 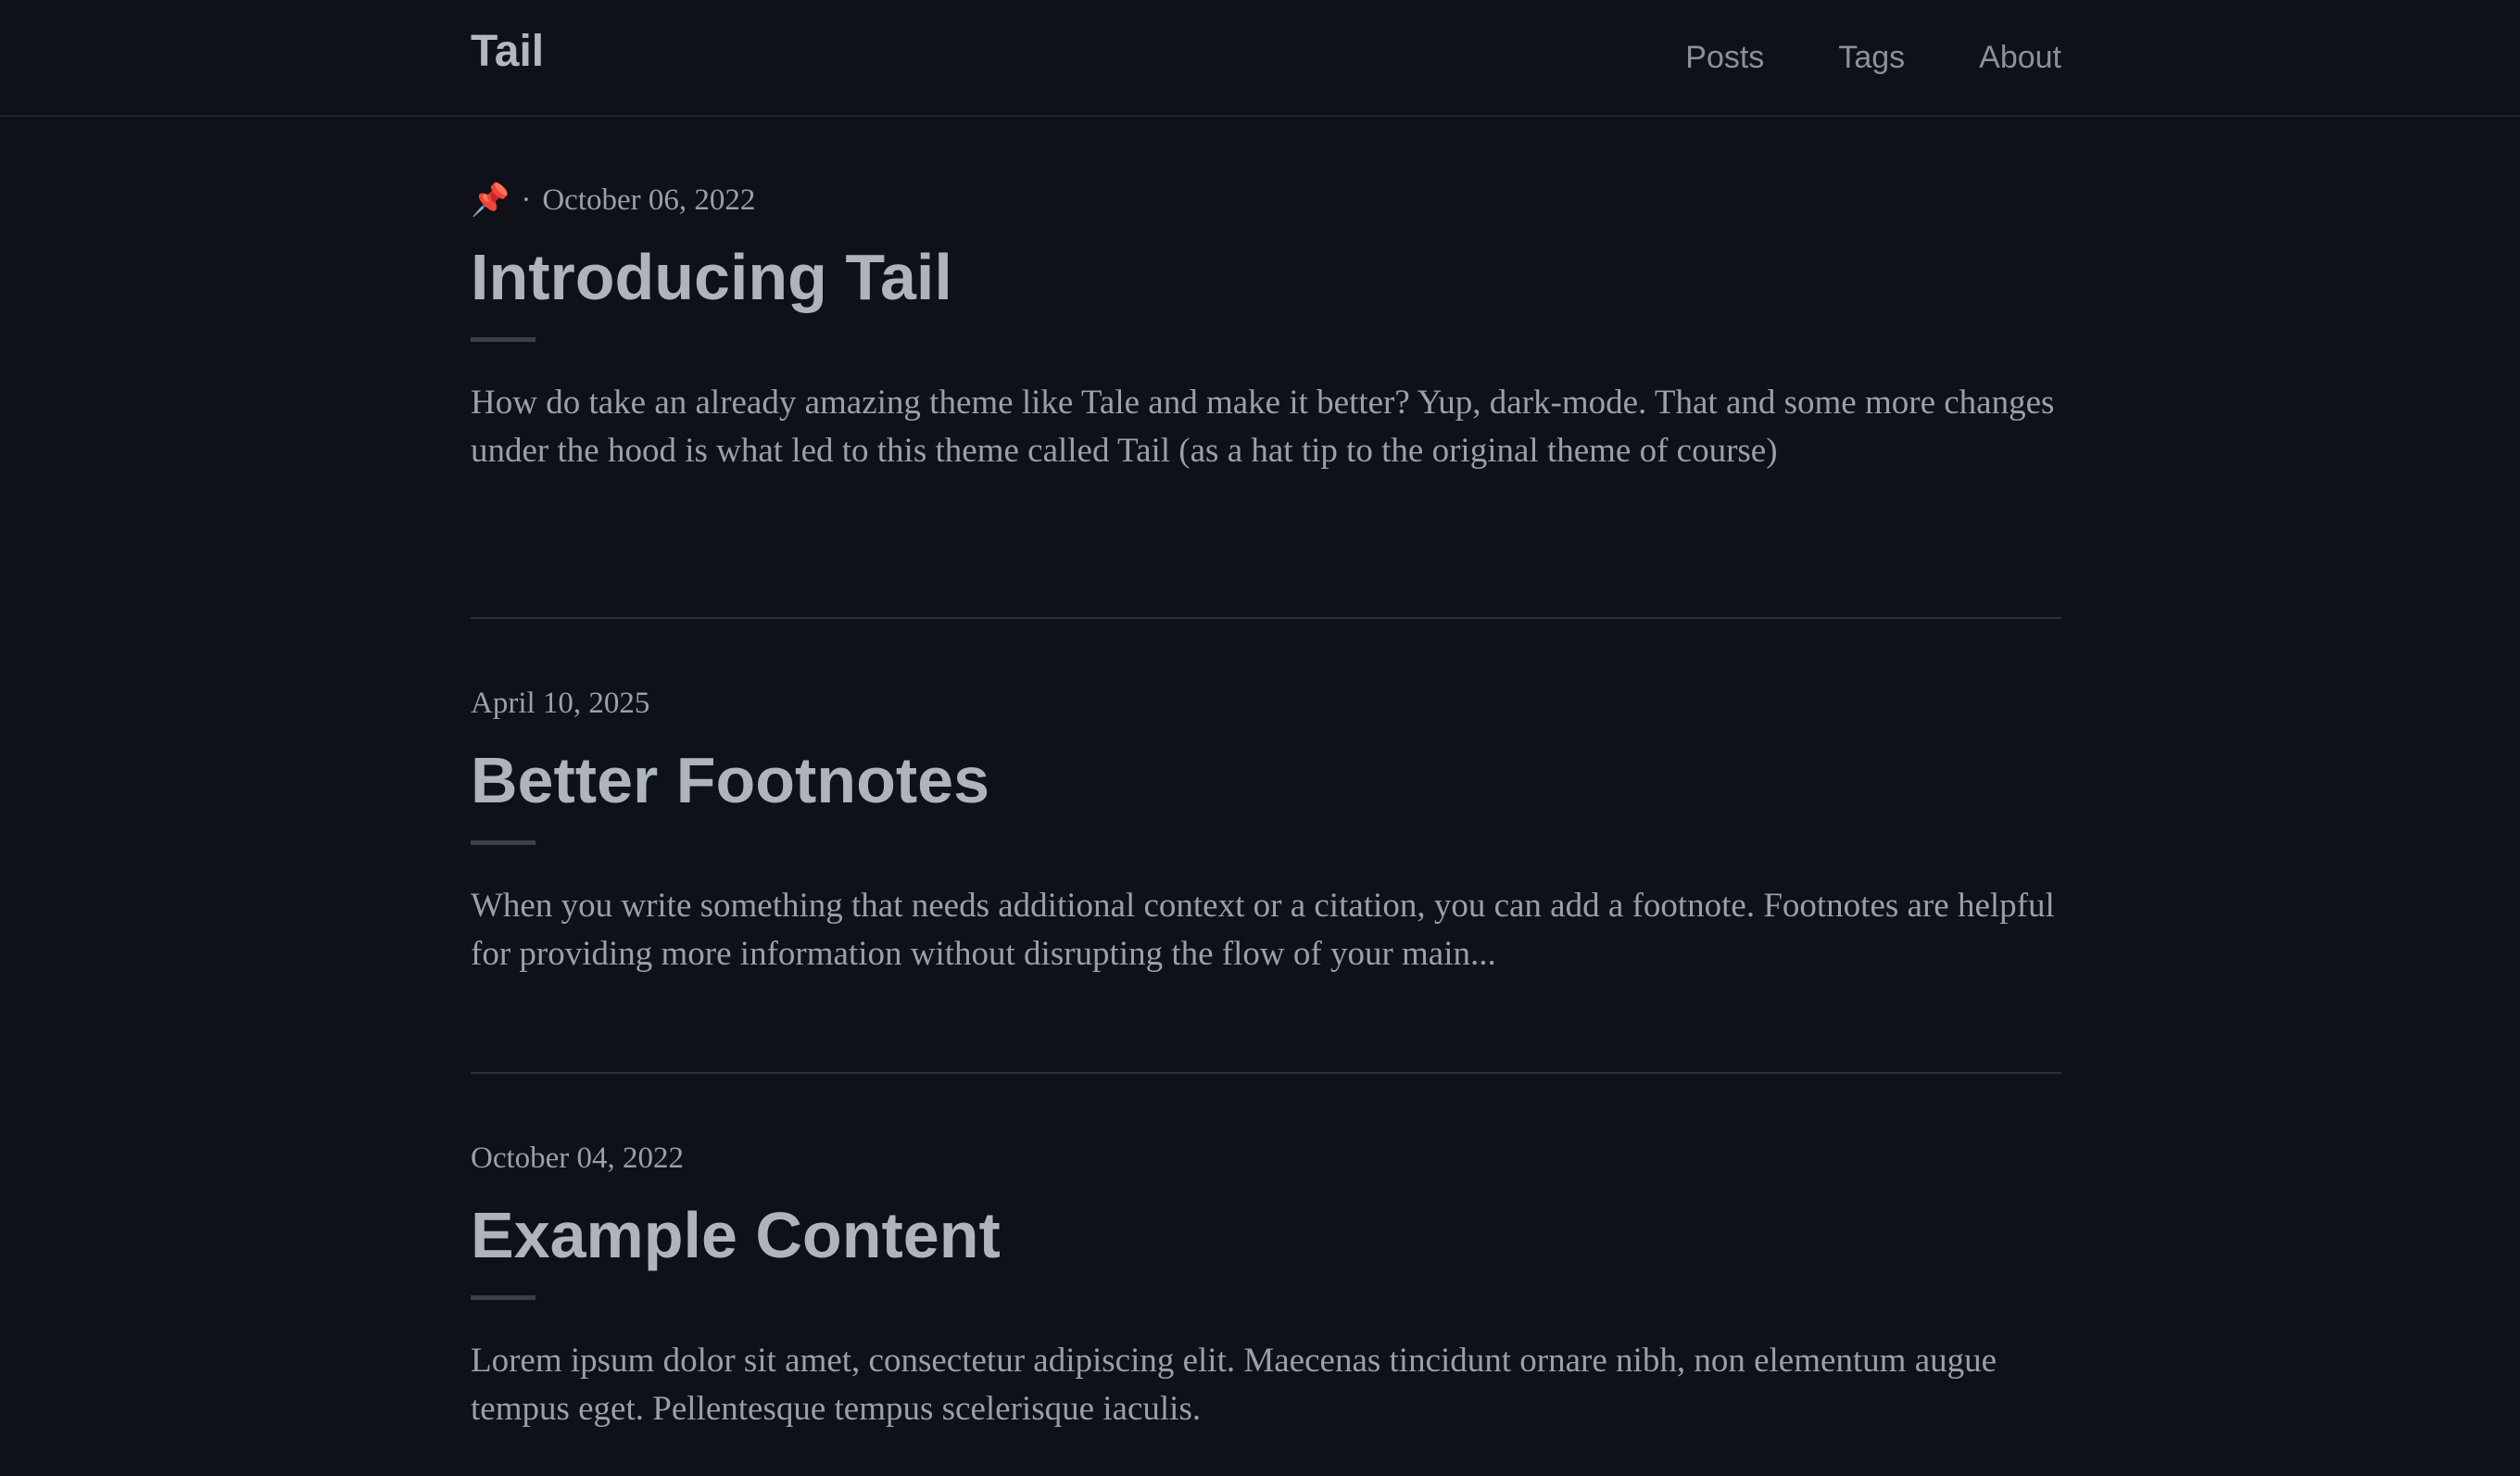 What do you see at coordinates (1724, 58) in the screenshot?
I see `nav-link-posts: Posts` at bounding box center [1724, 58].